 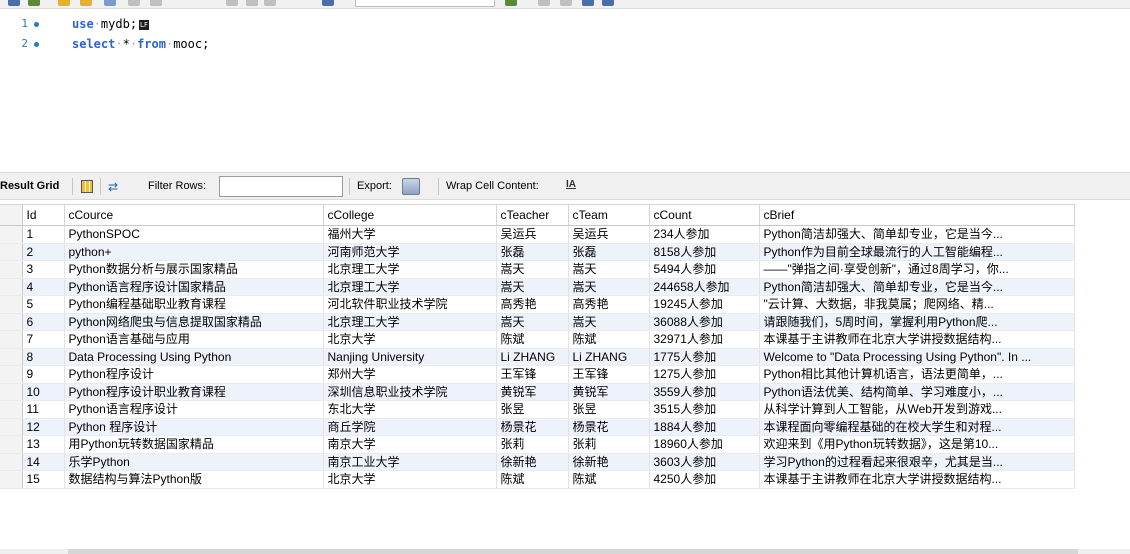 I want to click on cell-id: 3, so click(x=43, y=269).